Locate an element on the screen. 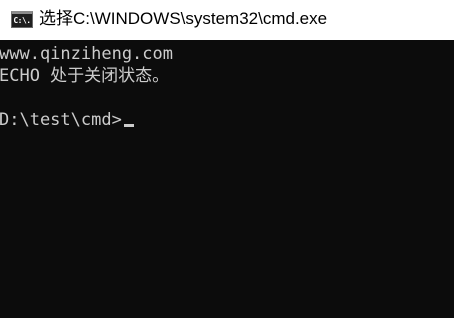 This screenshot has width=454, height=318. command-prompt: D:\test\cmd> is located at coordinates (61, 120).